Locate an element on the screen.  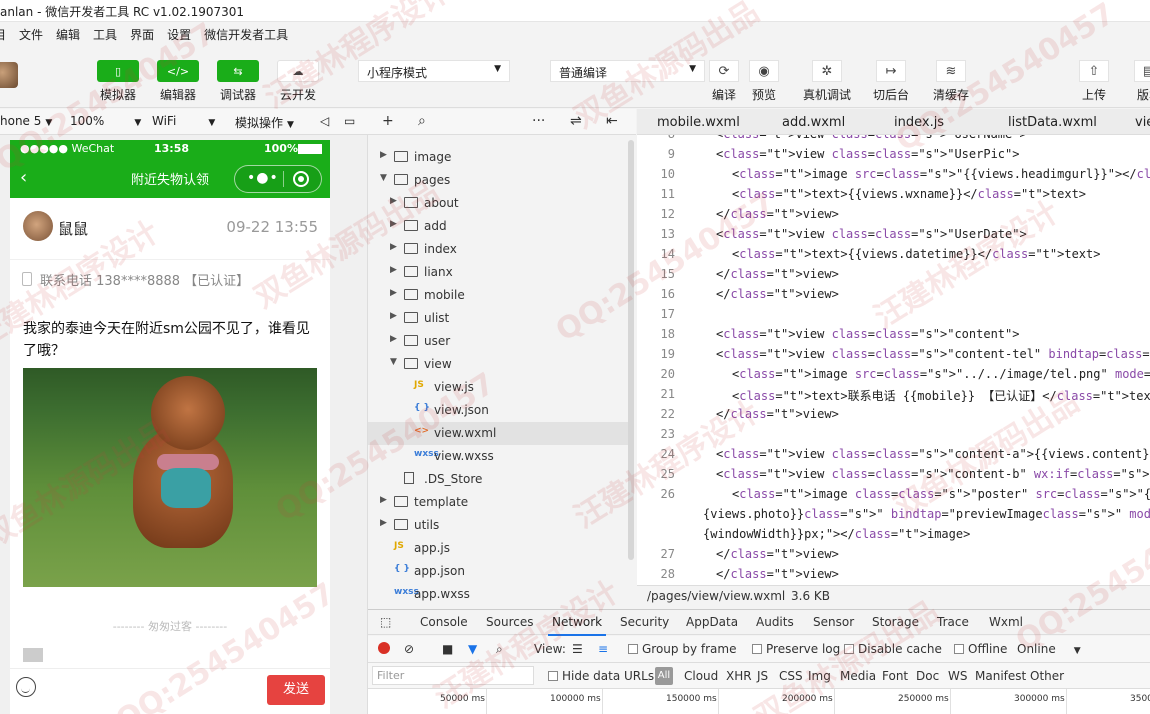
type-doc: Doc is located at coordinates (927, 676).